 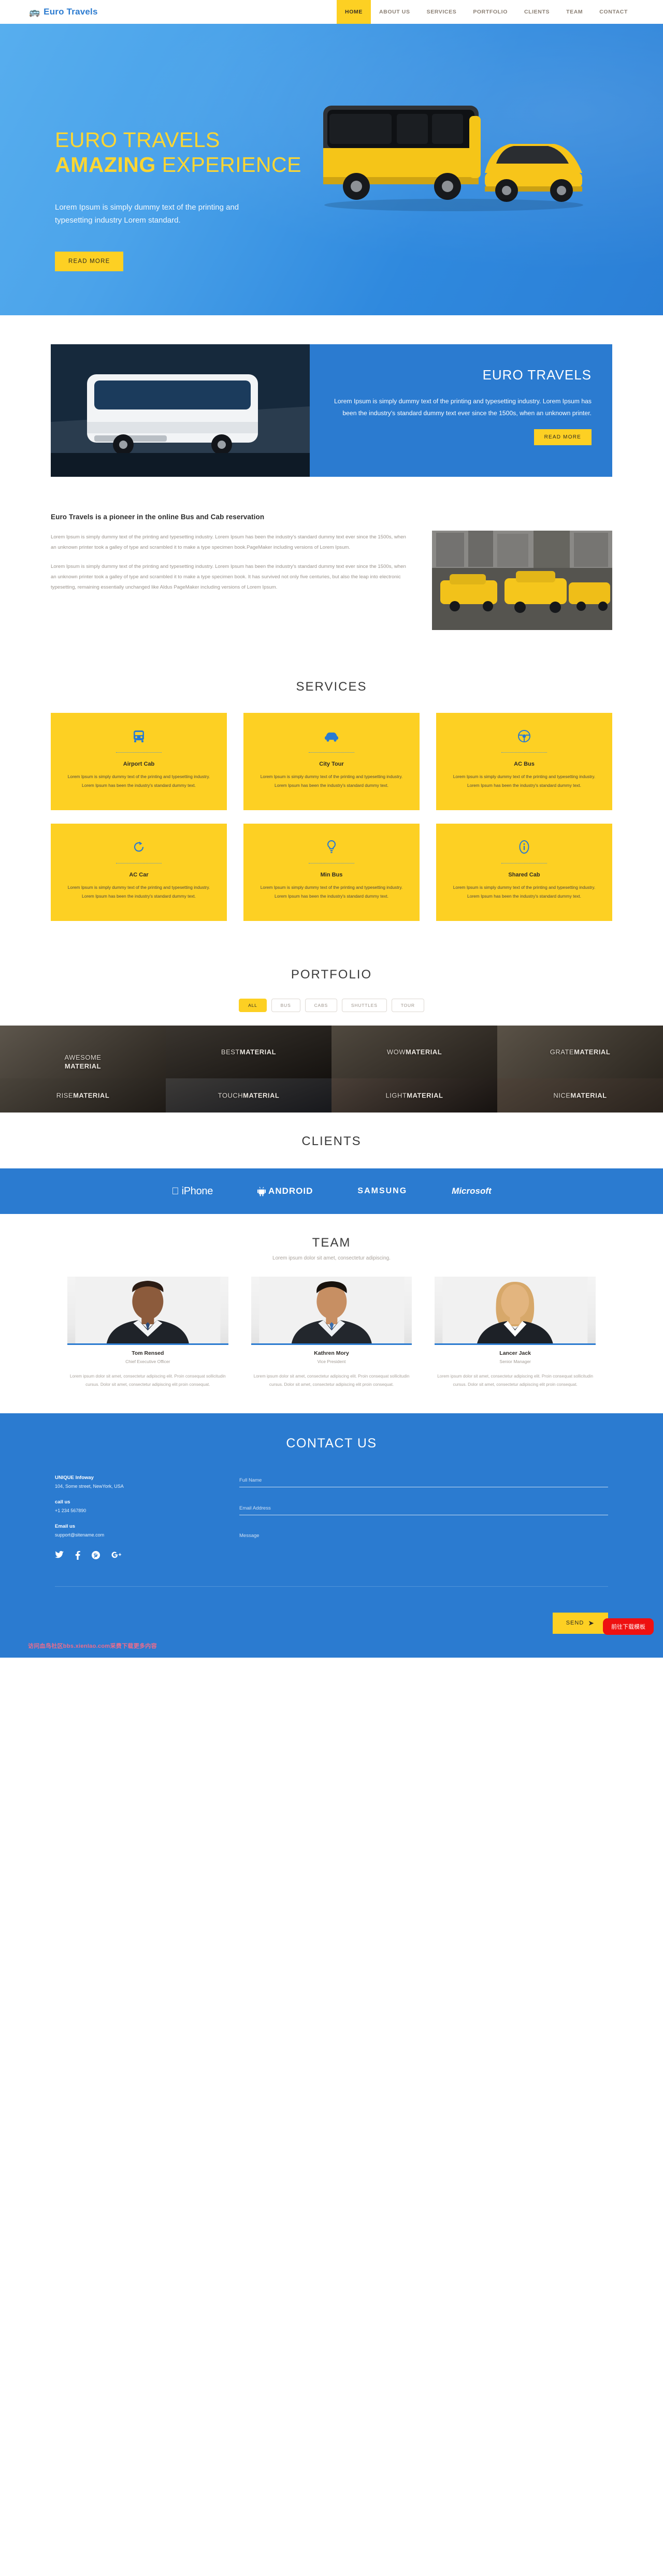 I want to click on pinterest-icon, so click(x=96, y=1556).